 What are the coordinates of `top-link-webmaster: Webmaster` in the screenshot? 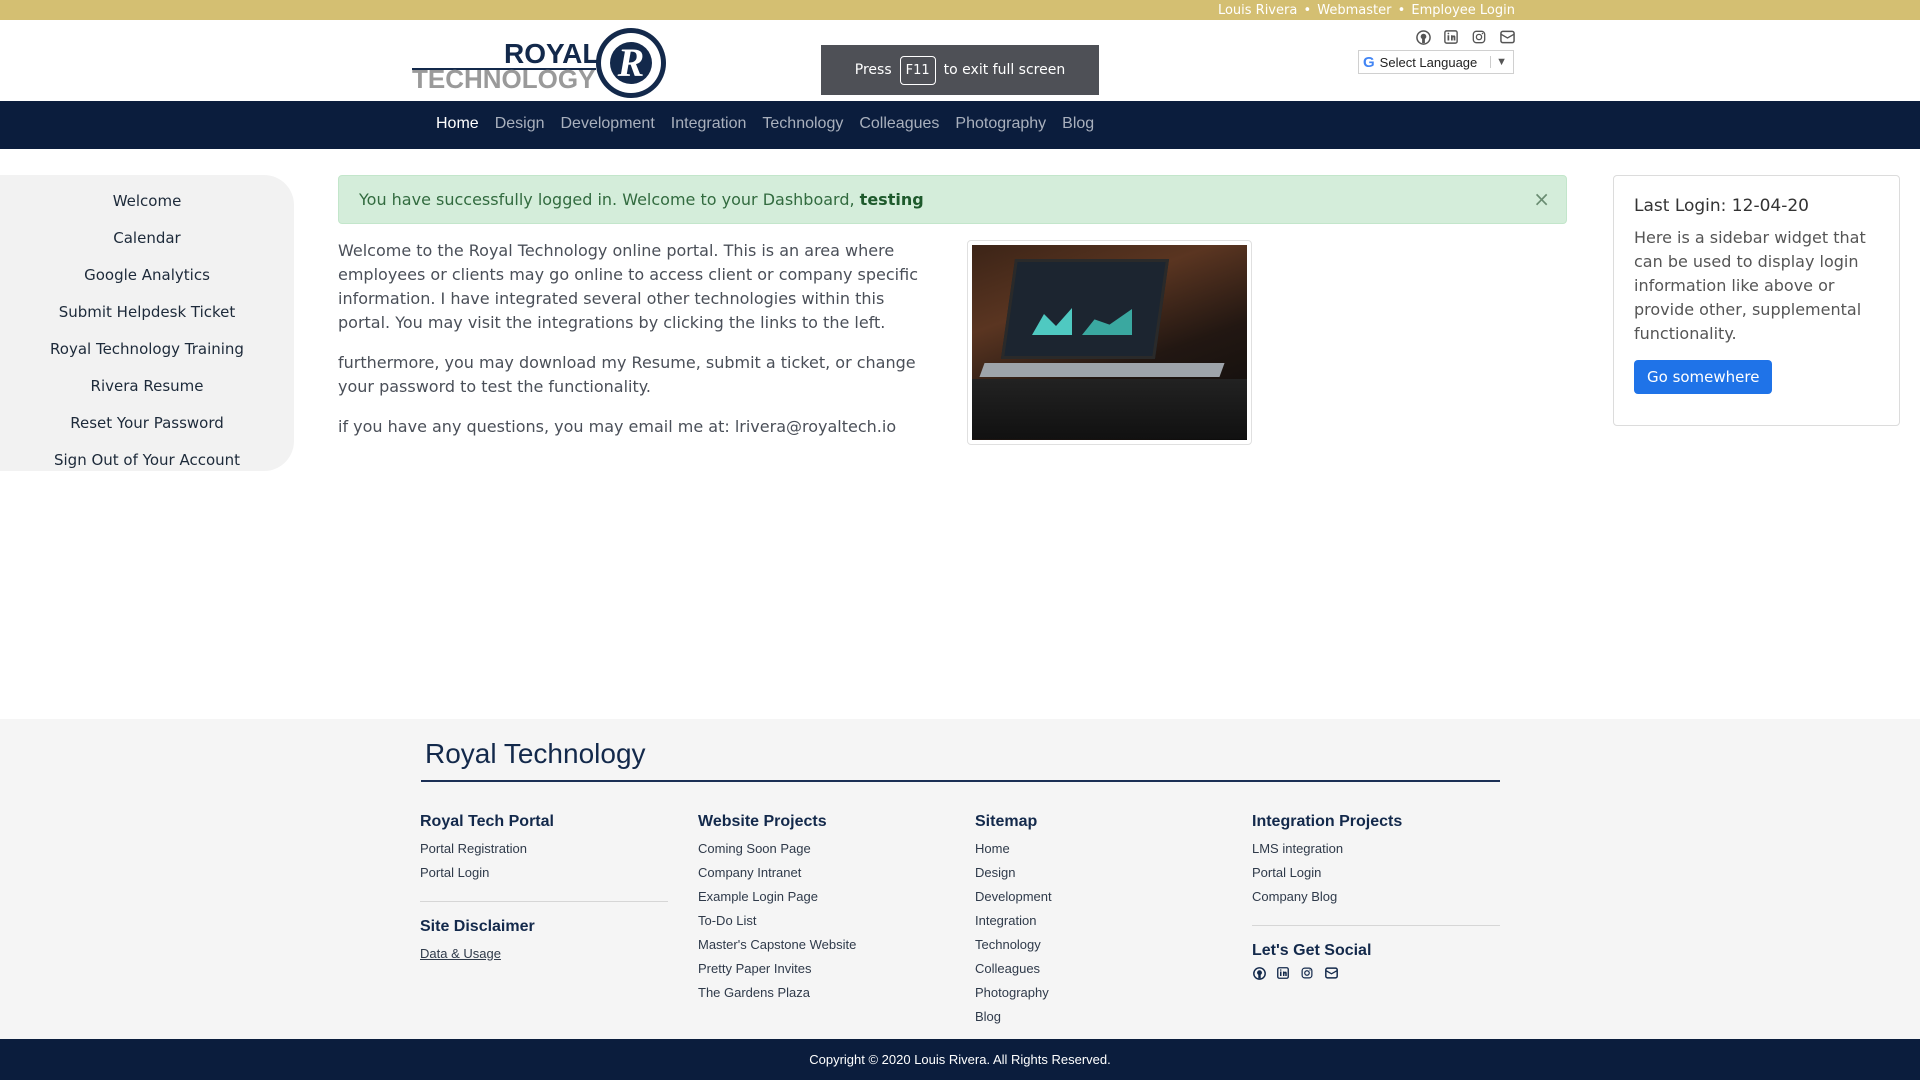 It's located at (1354, 10).